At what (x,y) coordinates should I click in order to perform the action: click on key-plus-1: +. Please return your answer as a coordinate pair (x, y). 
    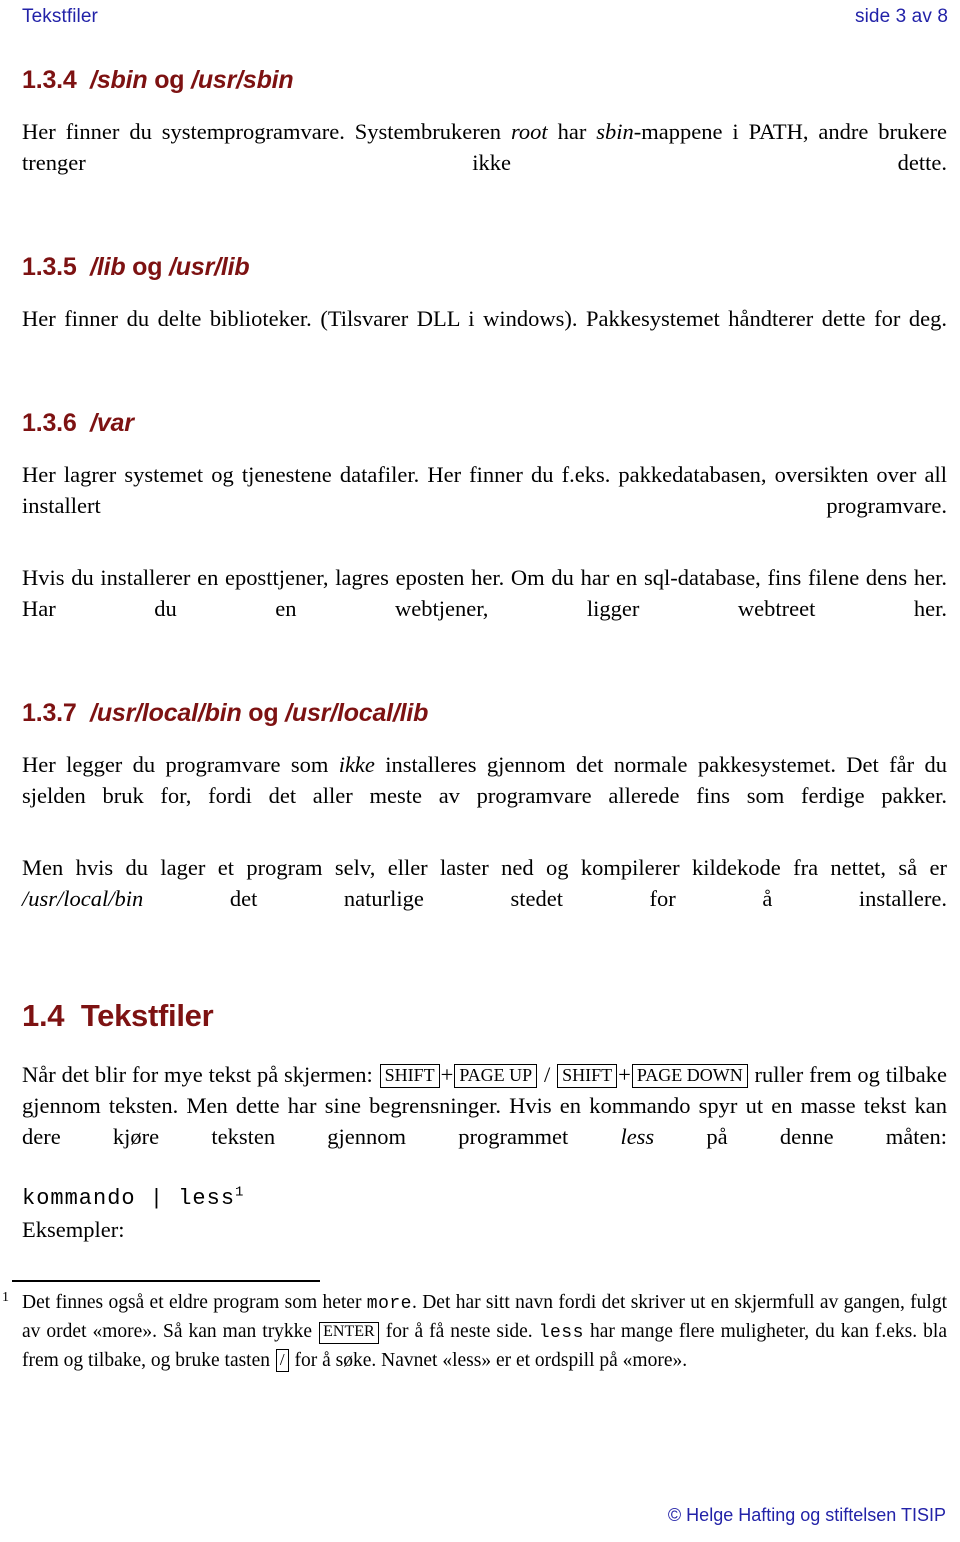
    Looking at the image, I should click on (447, 1075).